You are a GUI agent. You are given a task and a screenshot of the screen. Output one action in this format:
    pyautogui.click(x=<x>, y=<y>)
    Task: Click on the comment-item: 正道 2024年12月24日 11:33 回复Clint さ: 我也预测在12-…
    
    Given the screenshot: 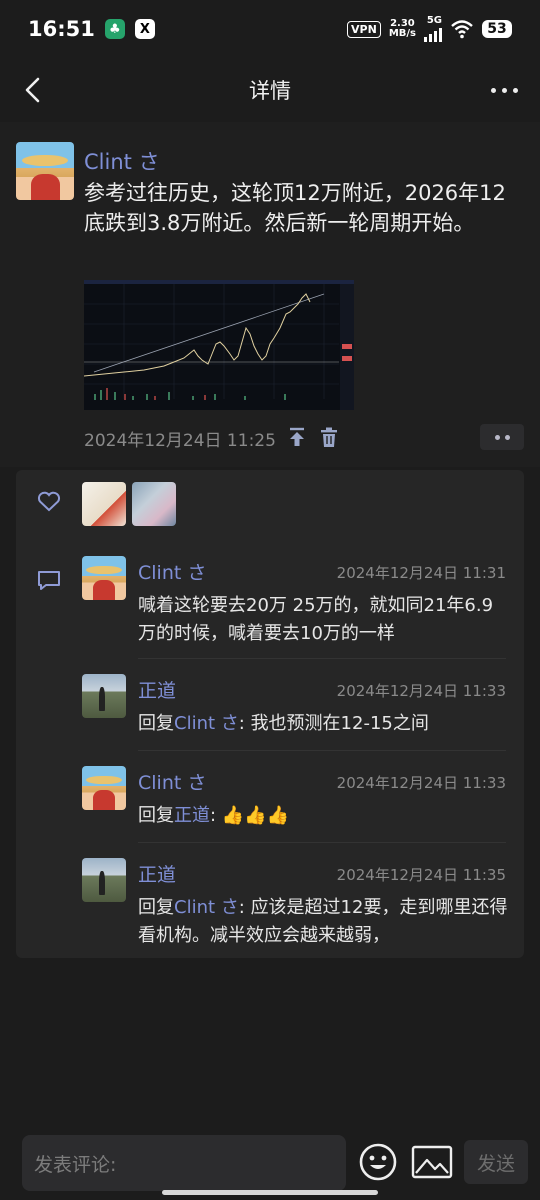 What is the action you would take?
    pyautogui.click(x=294, y=704)
    